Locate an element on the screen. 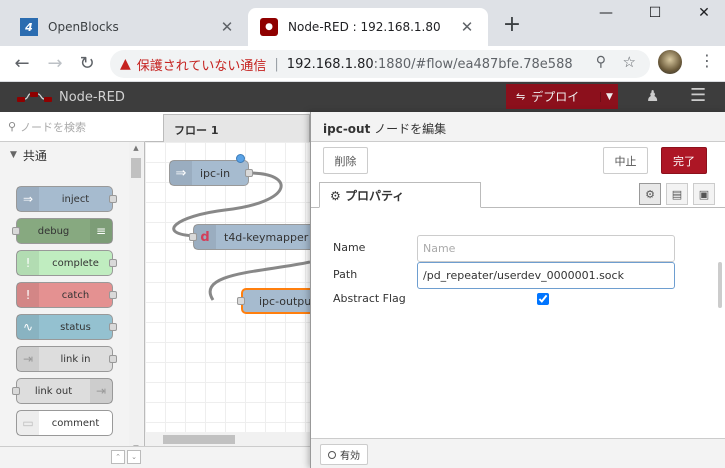  palette-search-placeholder: ノードを検索 is located at coordinates (53, 127).